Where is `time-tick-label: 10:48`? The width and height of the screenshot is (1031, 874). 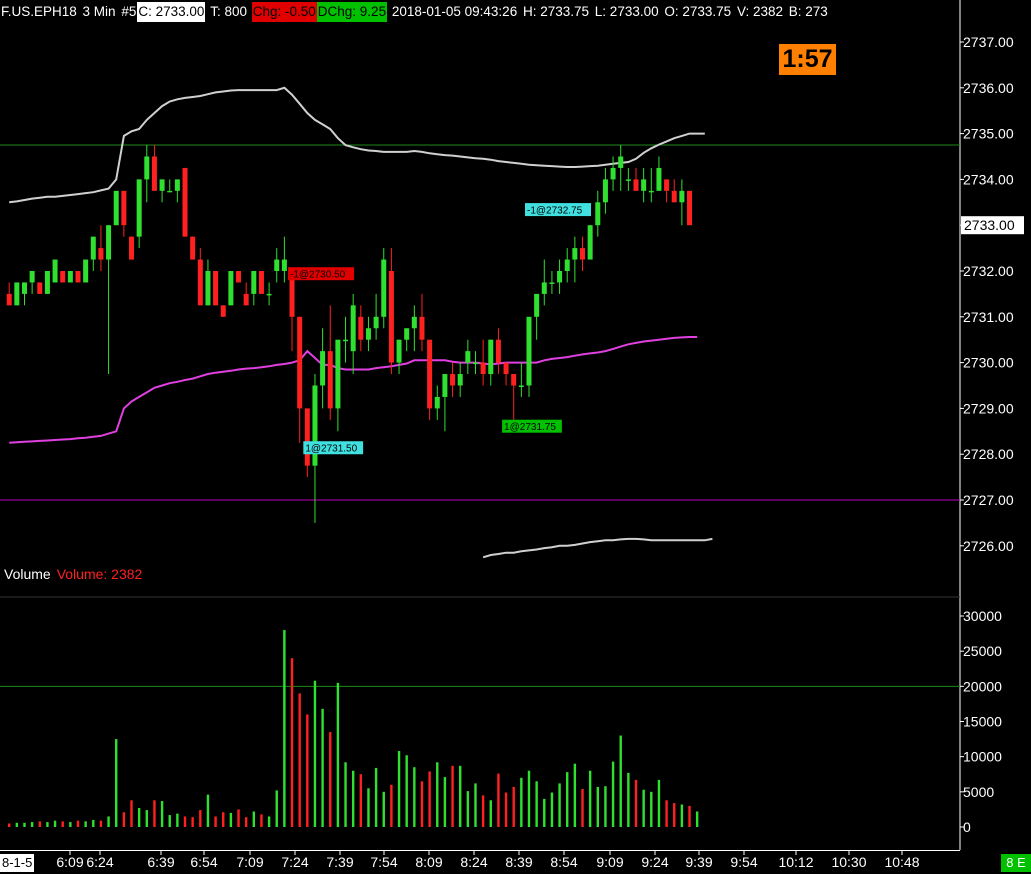 time-tick-label: 10:48 is located at coordinates (901, 862).